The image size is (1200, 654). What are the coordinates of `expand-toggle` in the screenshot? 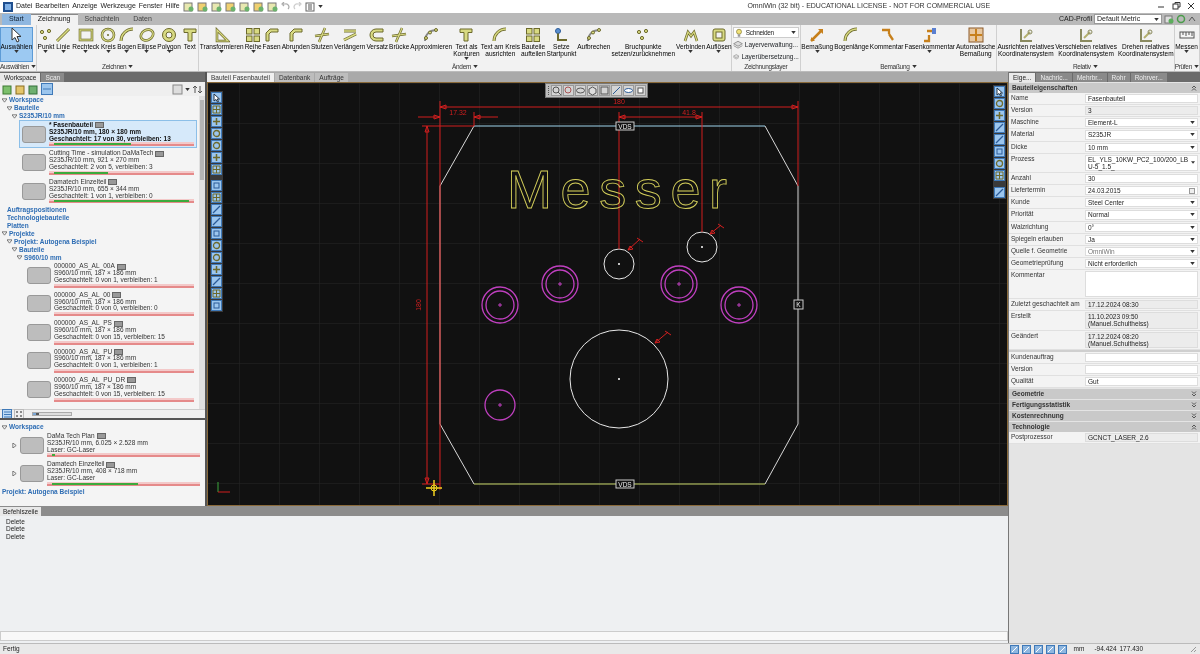 It's located at (4, 427).